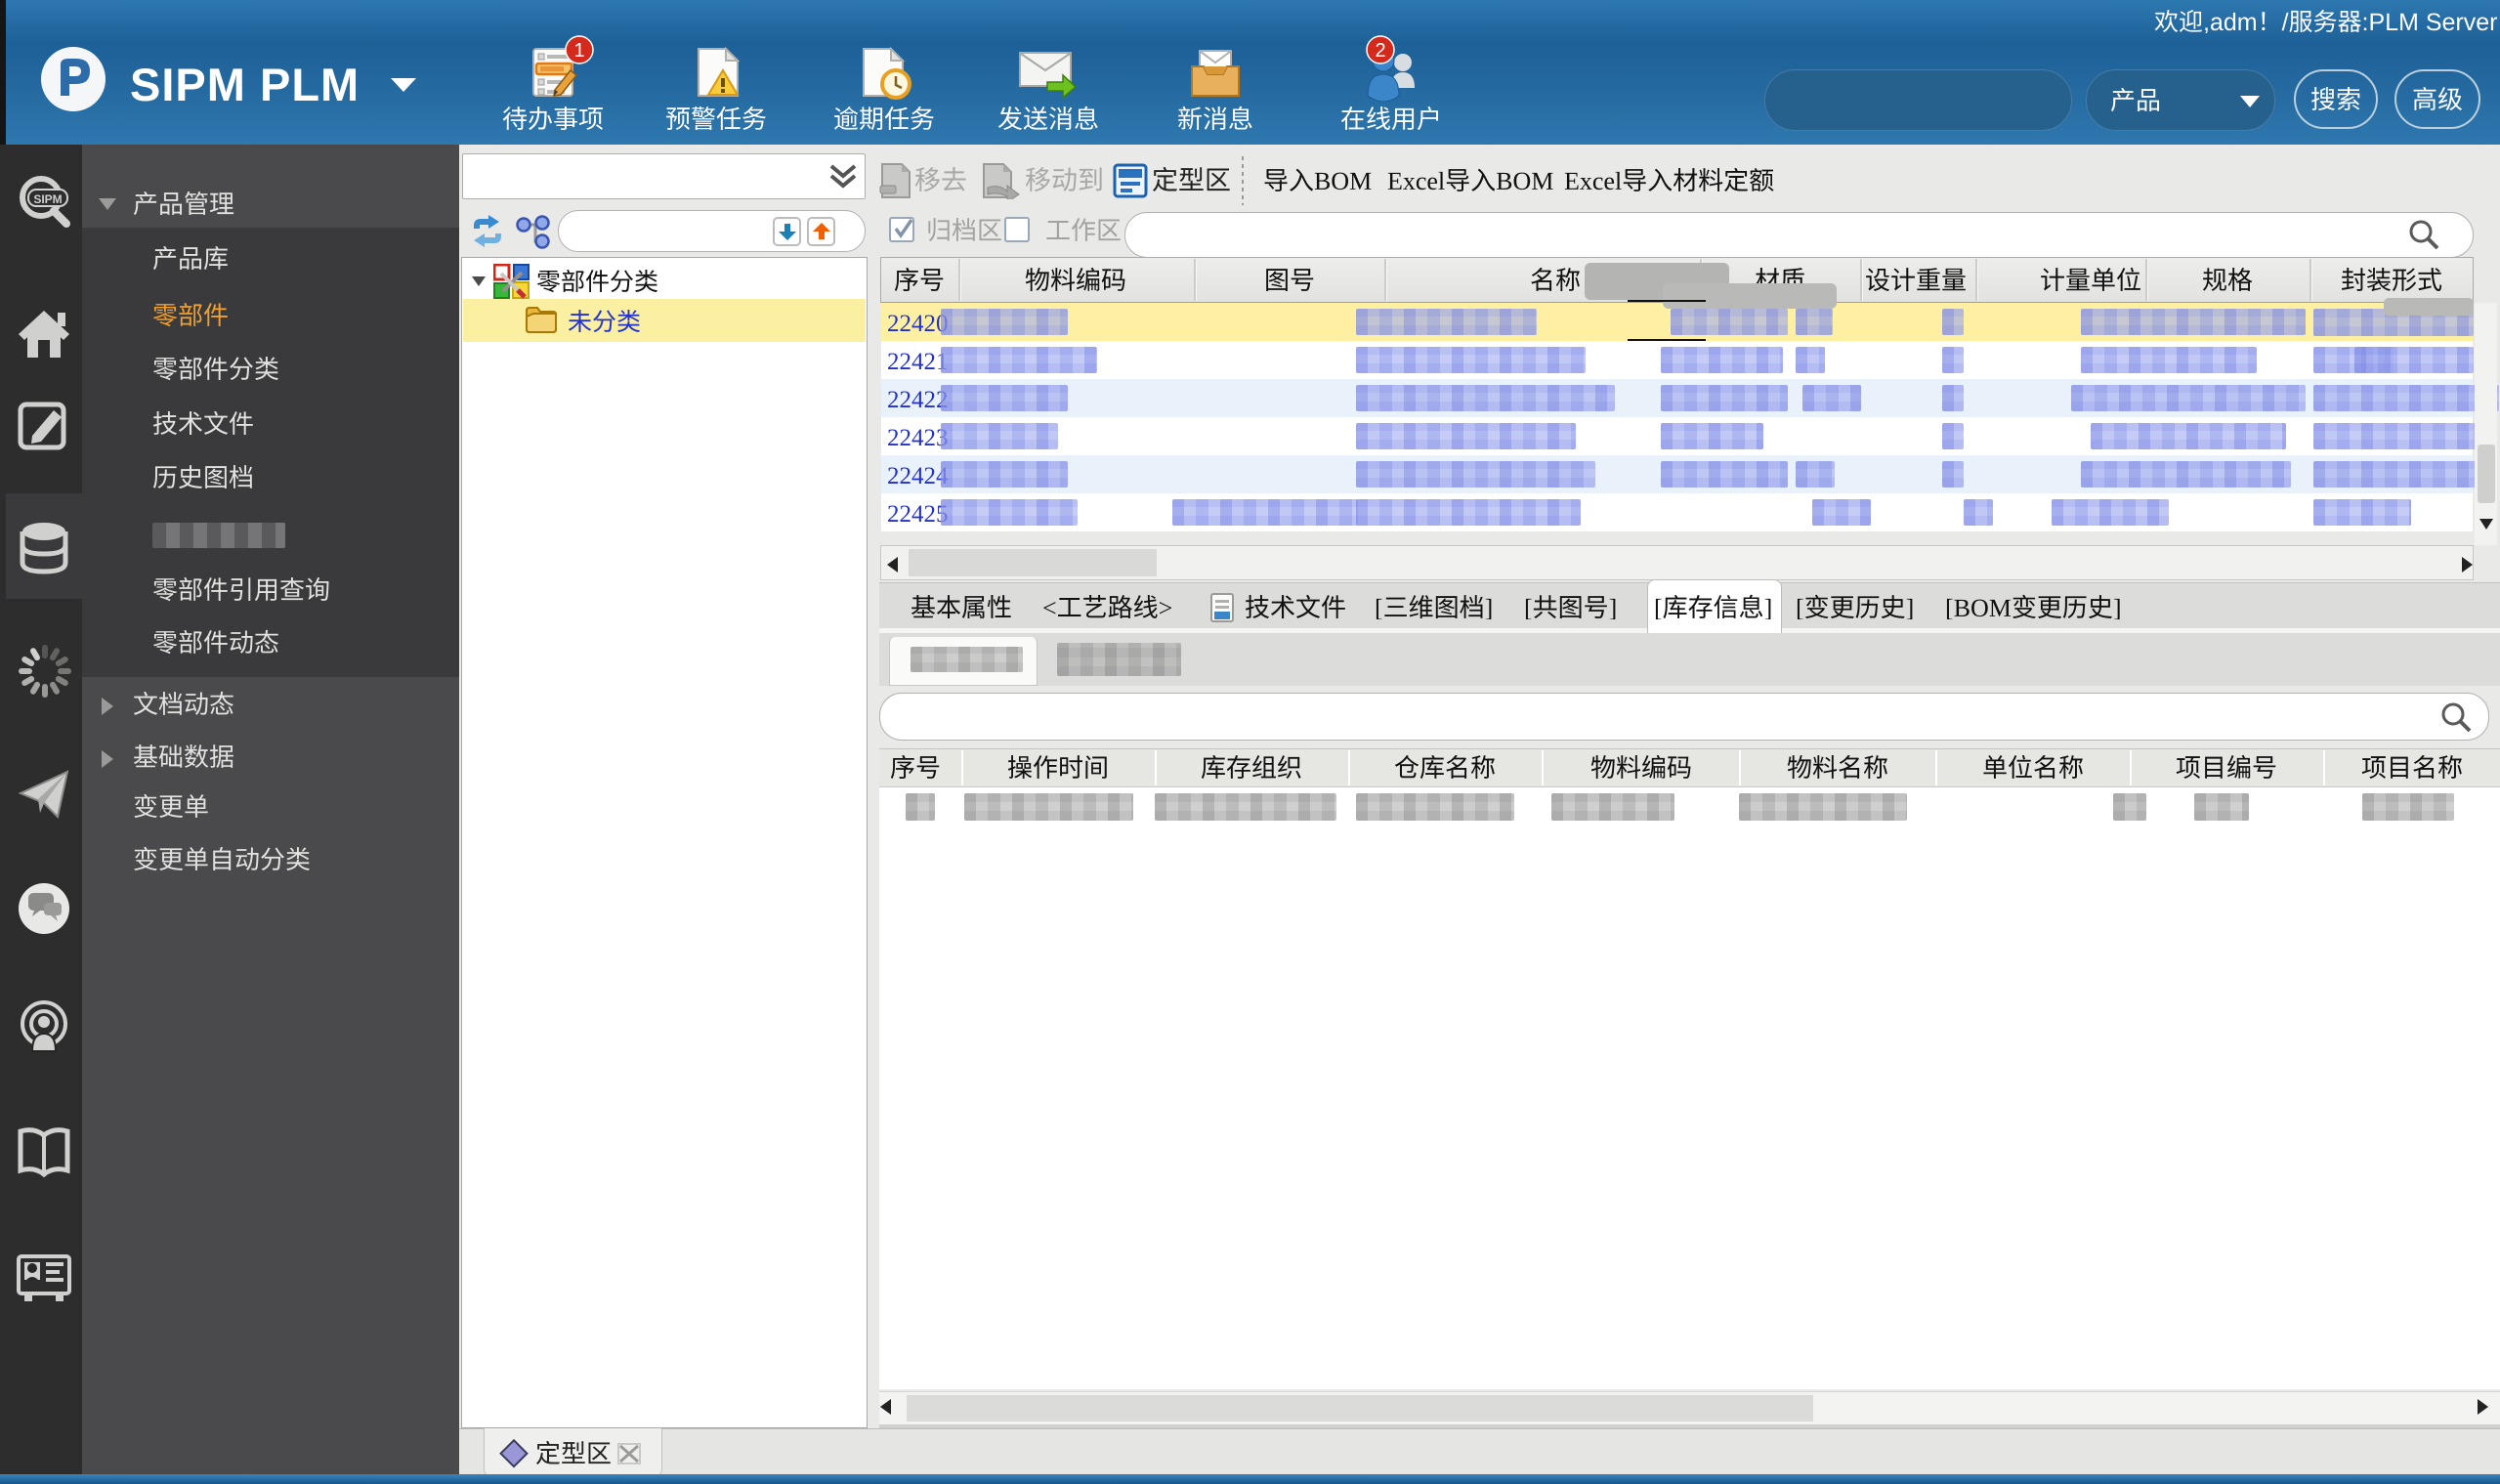 This screenshot has width=2500, height=1484. What do you see at coordinates (578, 51) in the screenshot?
I see `svg-text: 1` at bounding box center [578, 51].